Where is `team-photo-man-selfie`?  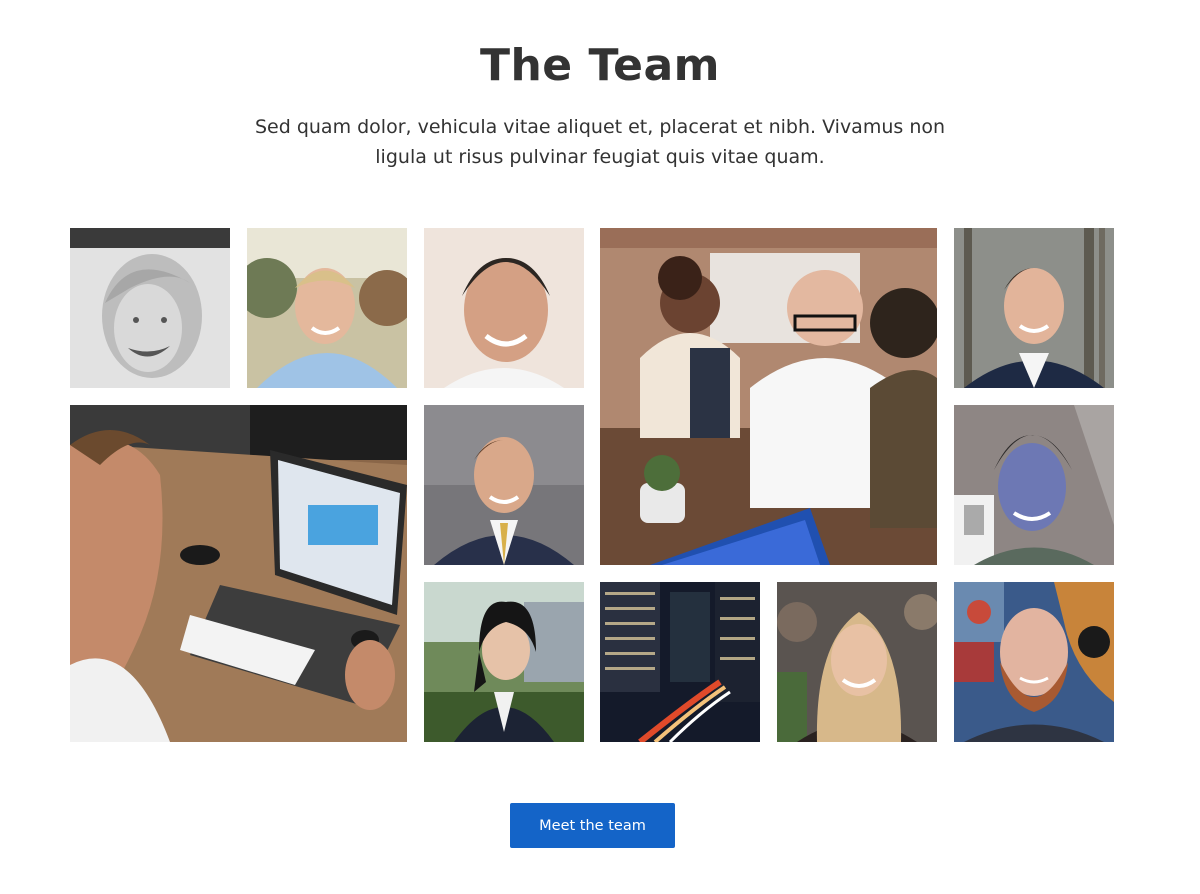
team-photo-man-selfie is located at coordinates (1034, 485).